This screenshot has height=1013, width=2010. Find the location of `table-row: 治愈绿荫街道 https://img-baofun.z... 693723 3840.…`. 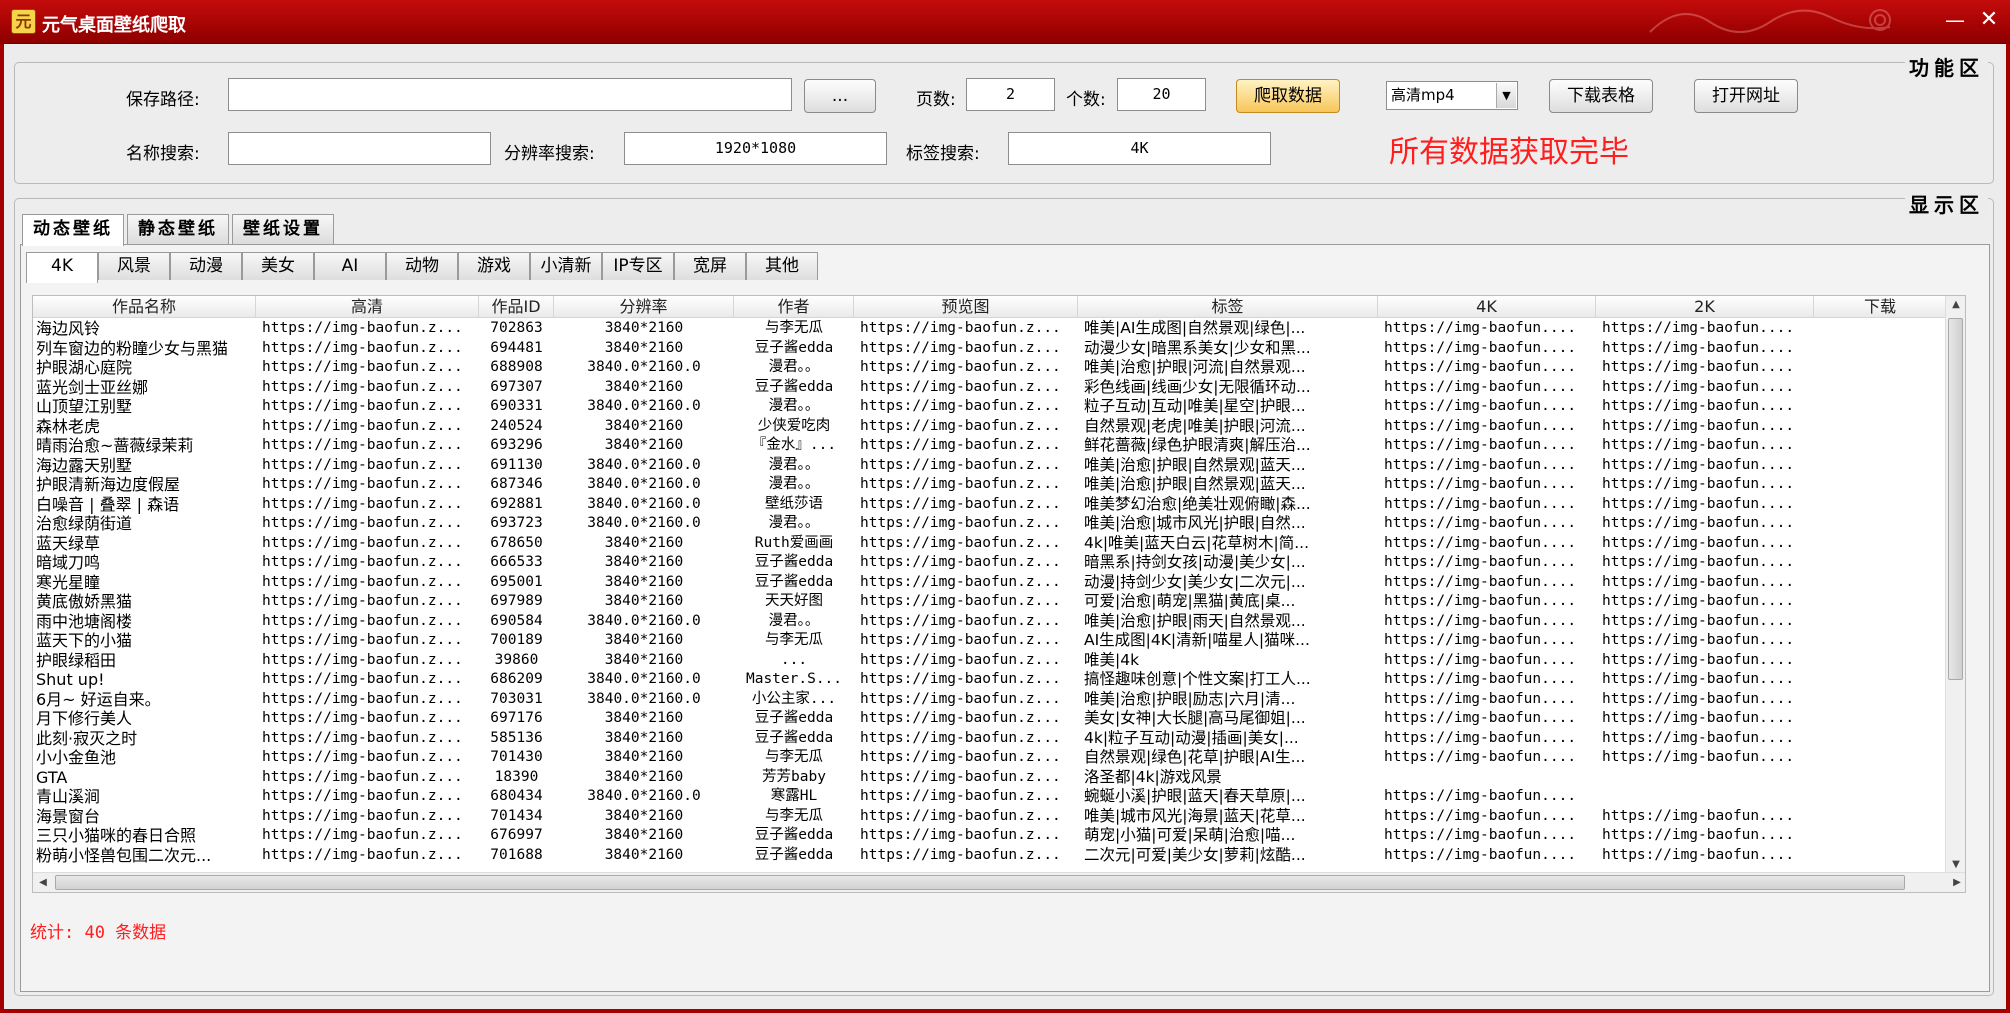

table-row: 治愈绿荫街道 https://img-baofun.z... 693723 3840.… is located at coordinates (990, 524).